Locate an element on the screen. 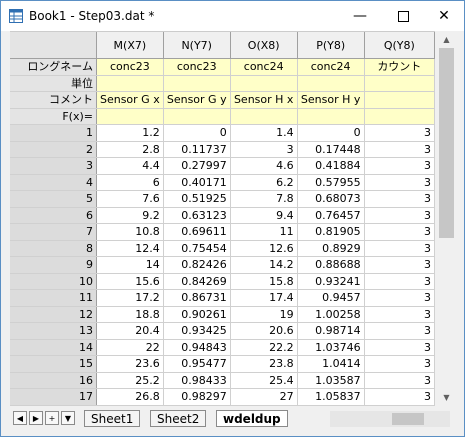  data-cell: 0.75454 is located at coordinates (197, 248).